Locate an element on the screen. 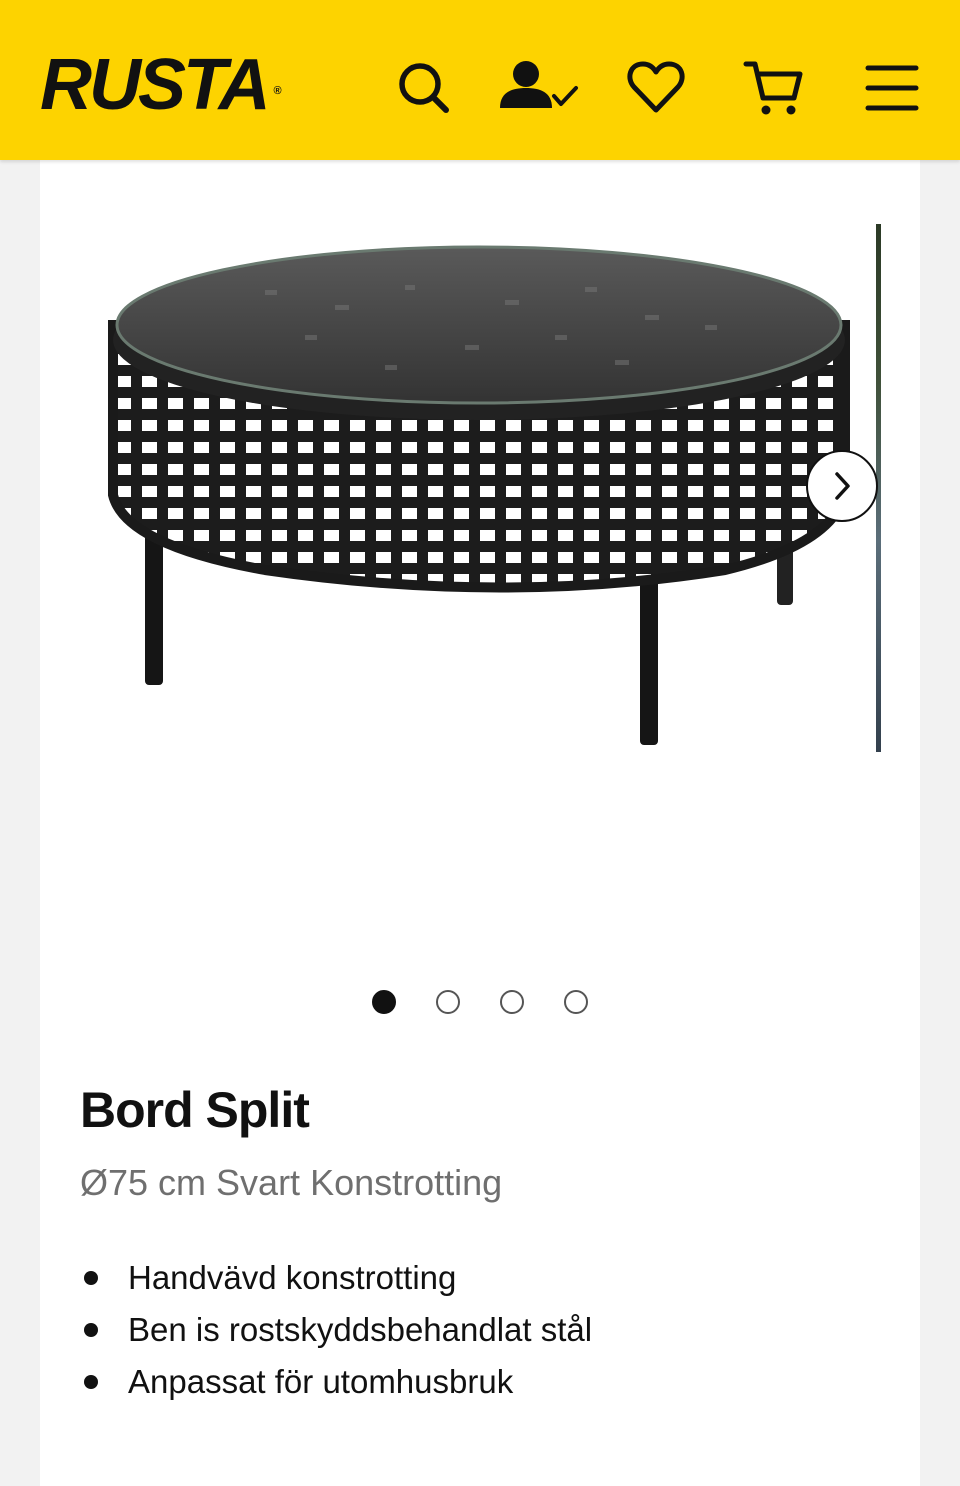 The image size is (960, 1486). cart-icon is located at coordinates (774, 88).